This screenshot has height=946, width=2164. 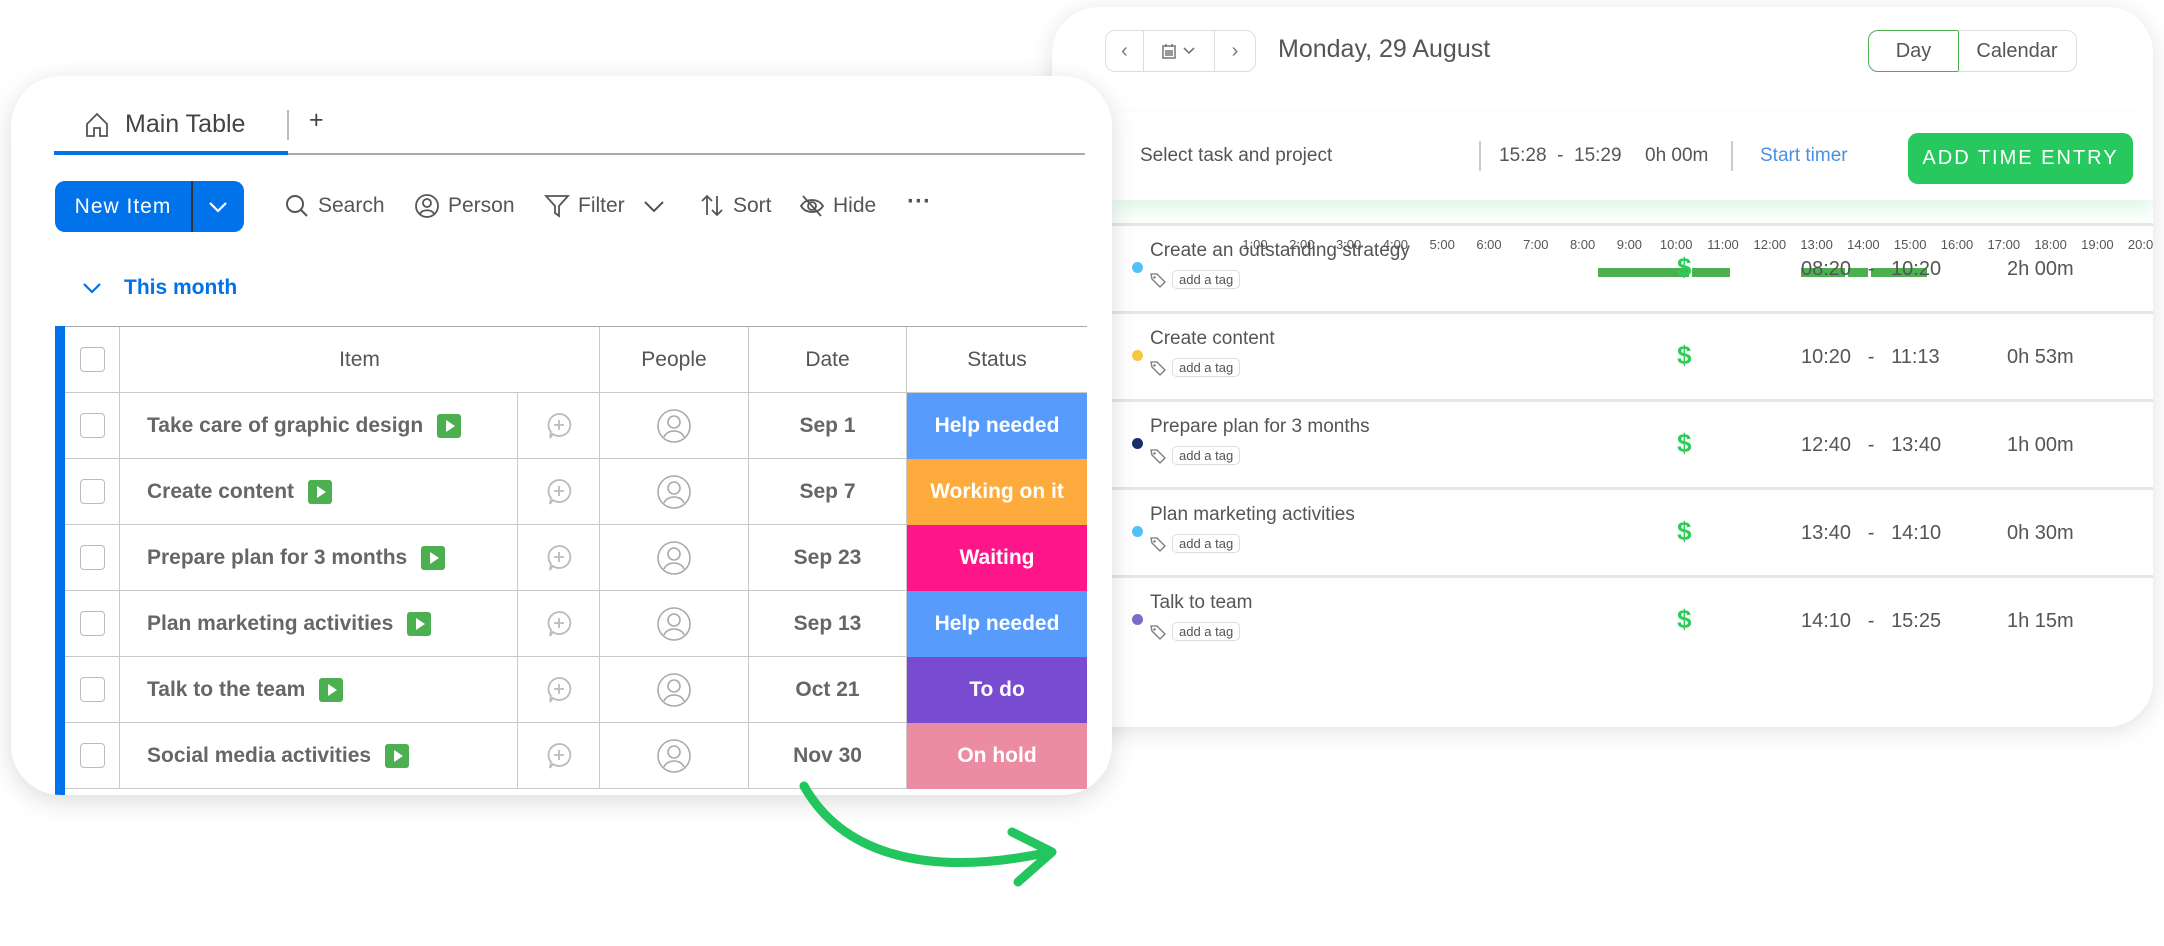 What do you see at coordinates (159, 288) in the screenshot?
I see `group-this-month: This month` at bounding box center [159, 288].